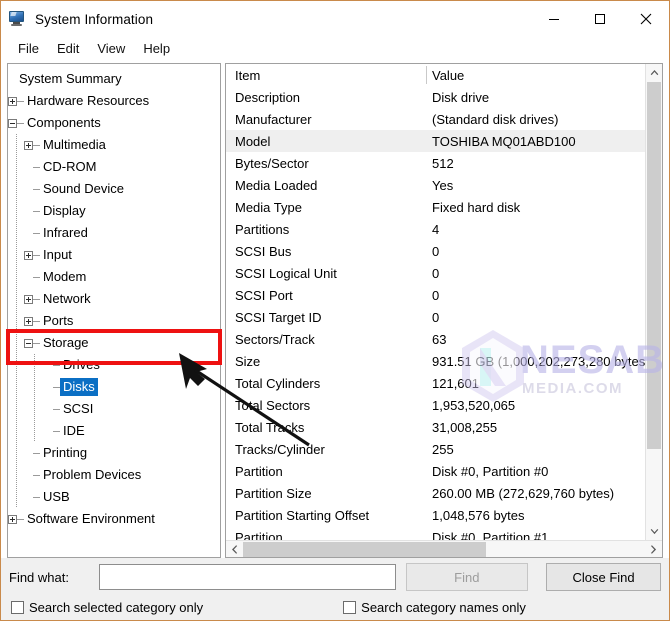 The height and width of the screenshot is (621, 670). I want to click on table-row: Model TOSHIBA MQ01ABD100, so click(435, 141).